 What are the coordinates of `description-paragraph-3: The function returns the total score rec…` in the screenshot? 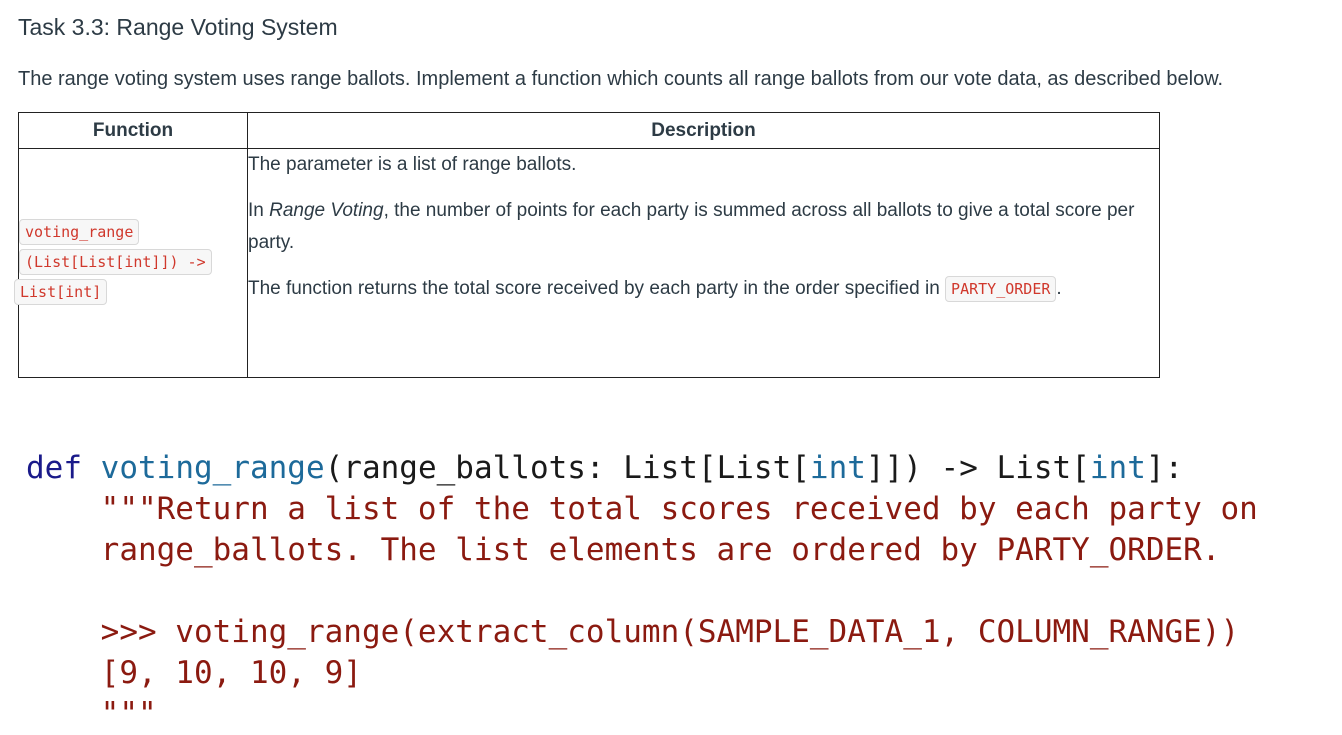 It's located at (703, 289).